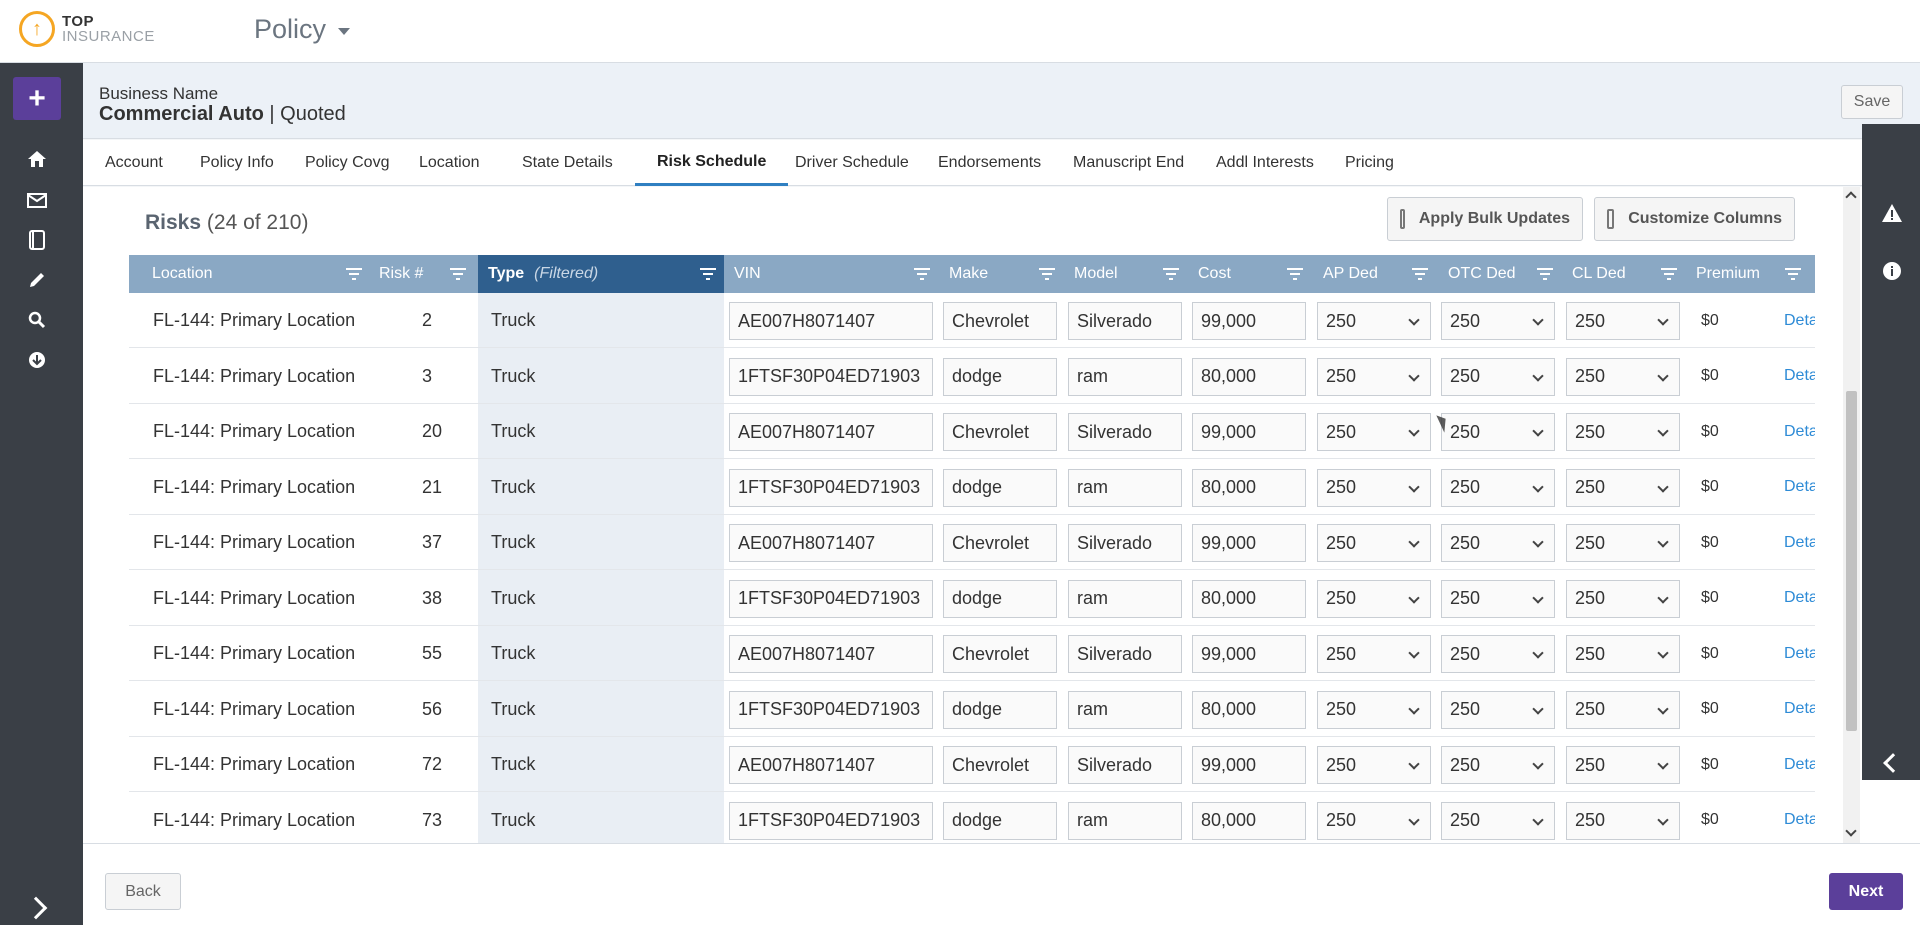  What do you see at coordinates (1892, 215) in the screenshot?
I see `warning-icon` at bounding box center [1892, 215].